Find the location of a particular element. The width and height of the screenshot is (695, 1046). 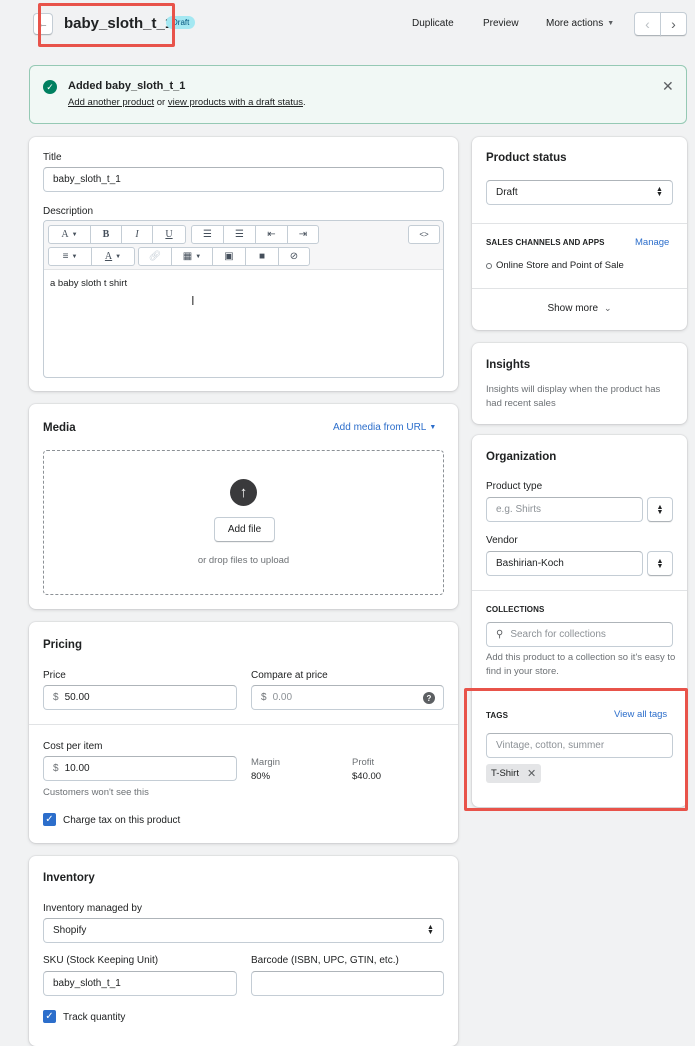

insert-table-button: ▦ ▼ is located at coordinates (192, 256).